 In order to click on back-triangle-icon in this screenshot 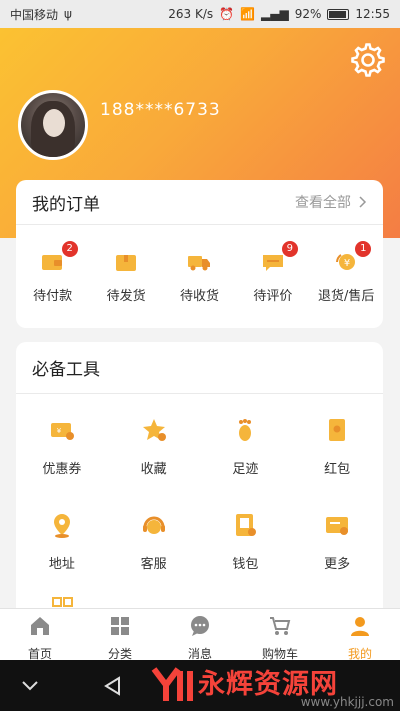, I will do `click(112, 685)`.